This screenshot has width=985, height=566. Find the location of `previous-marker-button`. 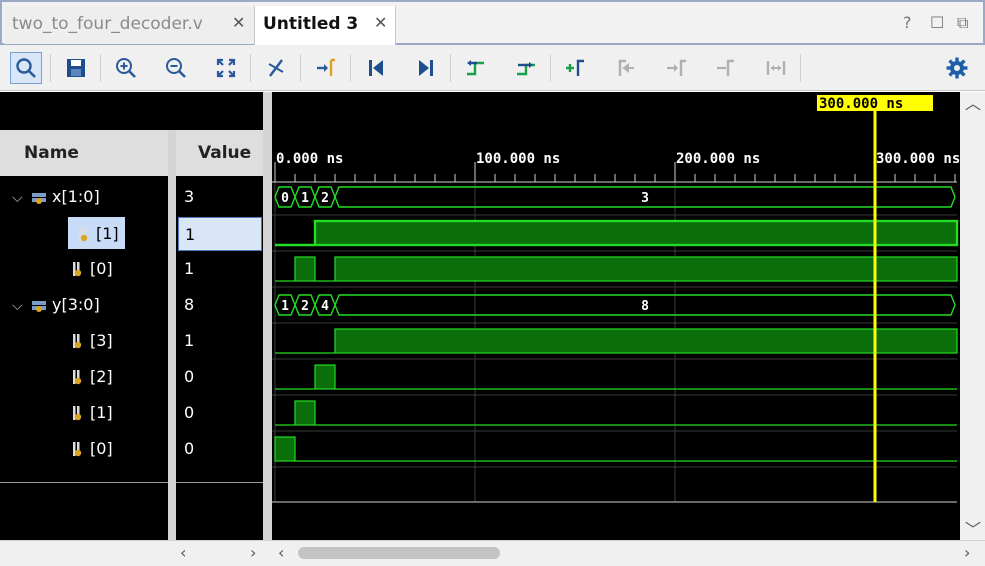

previous-marker-button is located at coordinates (626, 68).